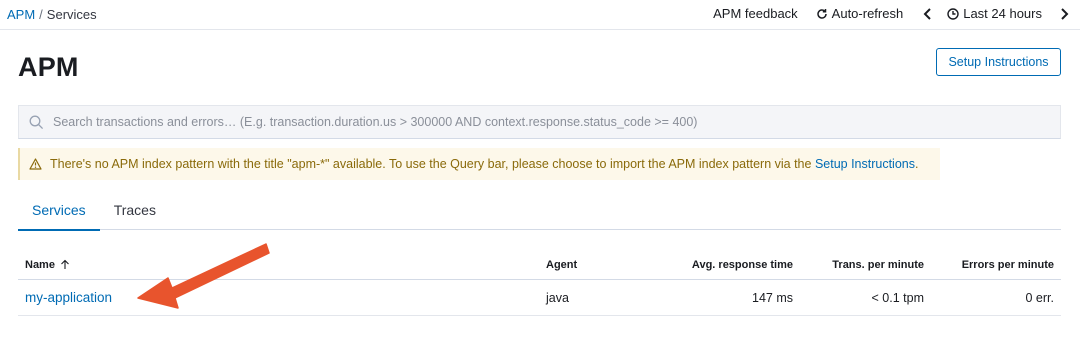  What do you see at coordinates (21, 14) in the screenshot?
I see `breadcrumb-apm-link: APM` at bounding box center [21, 14].